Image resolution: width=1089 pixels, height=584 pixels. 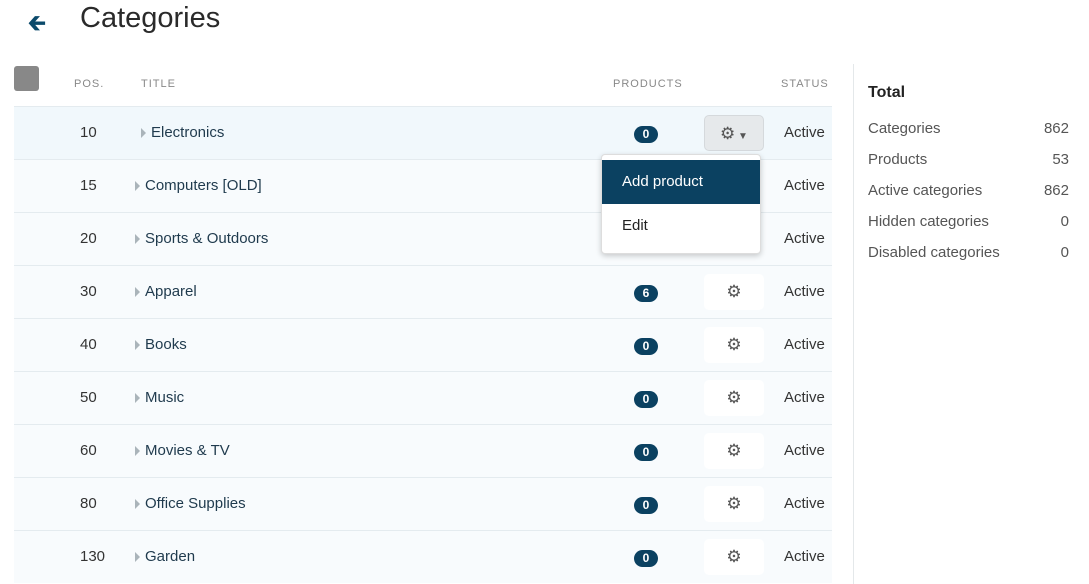 What do you see at coordinates (158, 84) in the screenshot?
I see `col-title: TITLE` at bounding box center [158, 84].